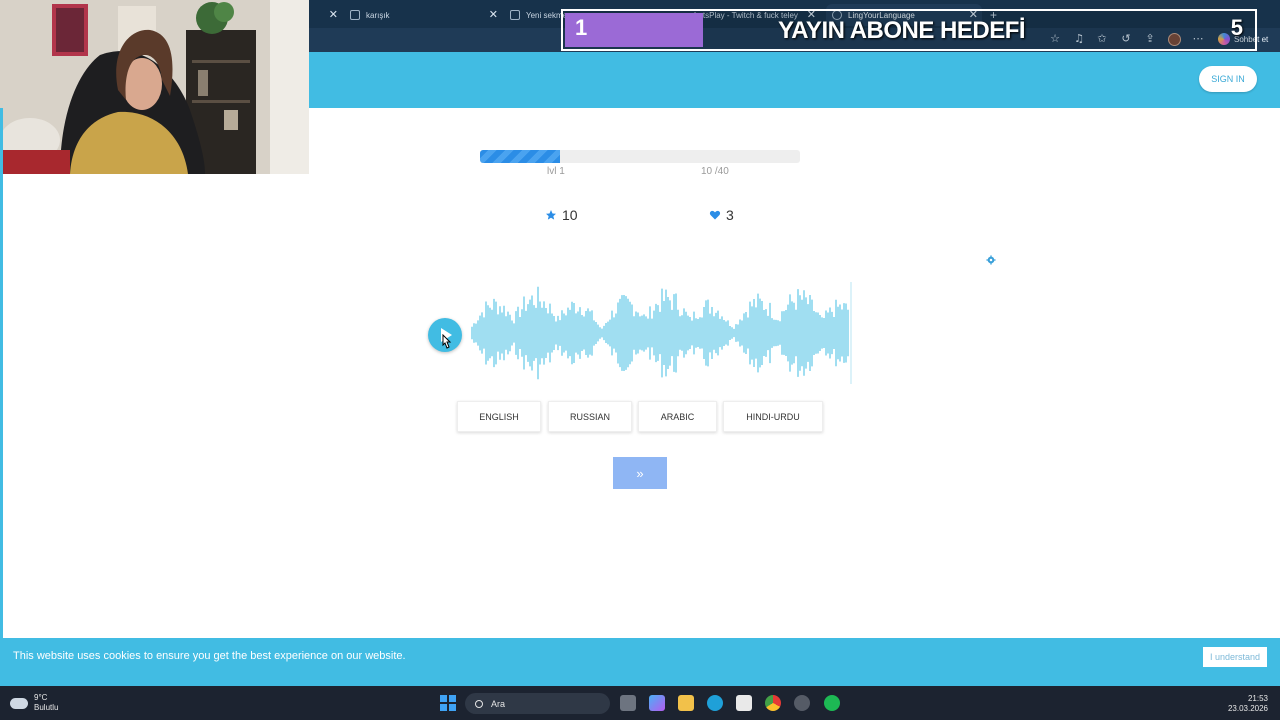 The width and height of the screenshot is (1280, 720). I want to click on goal-target-count: 5, so click(1236, 27).